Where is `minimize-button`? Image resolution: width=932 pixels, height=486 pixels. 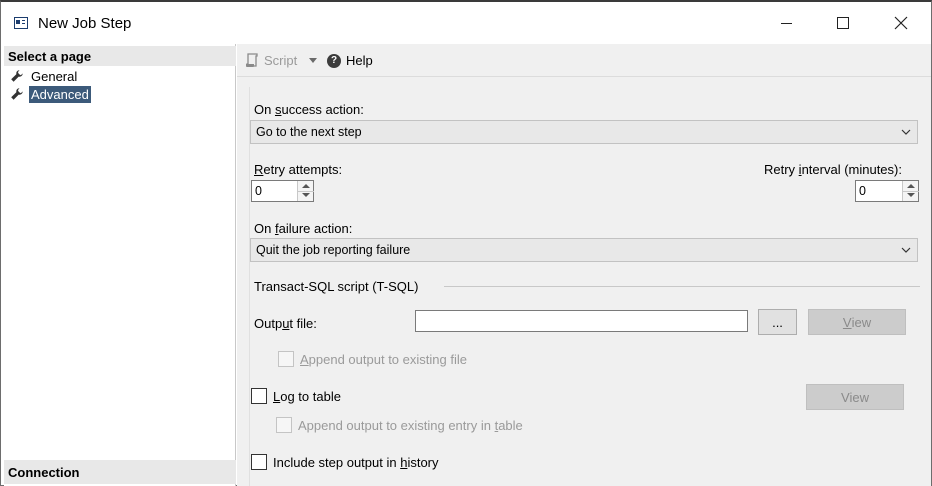 minimize-button is located at coordinates (786, 23).